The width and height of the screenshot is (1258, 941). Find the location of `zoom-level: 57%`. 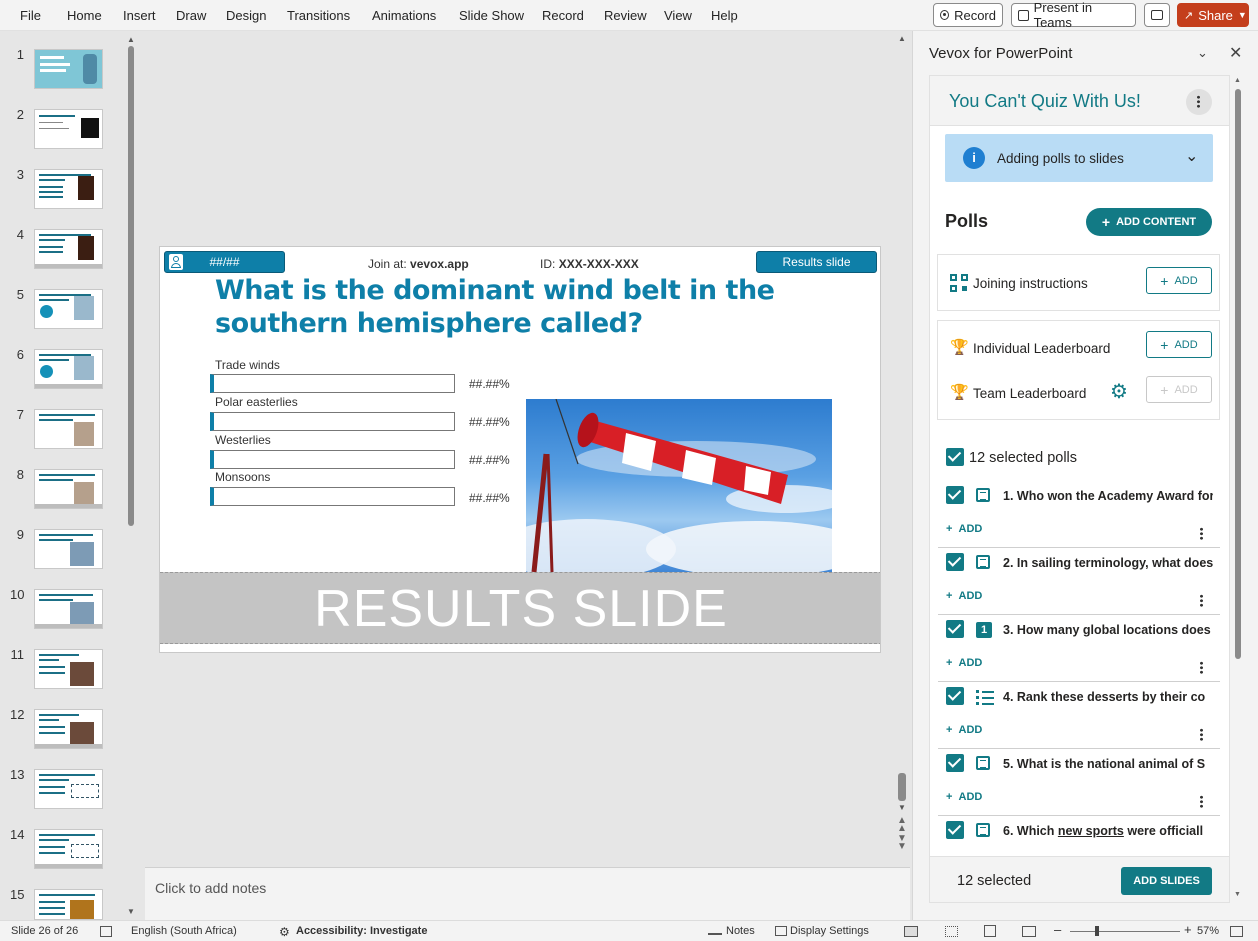

zoom-level: 57% is located at coordinates (1208, 931).